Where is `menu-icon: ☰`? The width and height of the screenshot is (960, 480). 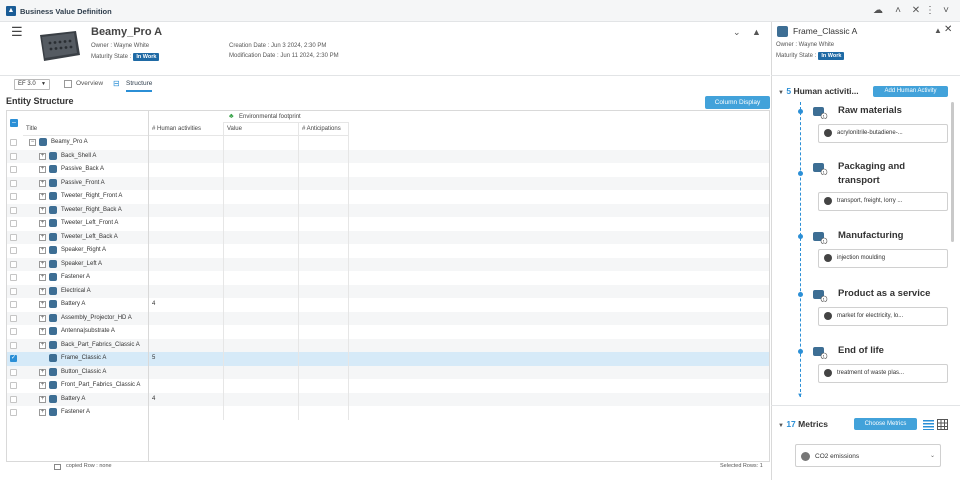 menu-icon: ☰ is located at coordinates (17, 31).